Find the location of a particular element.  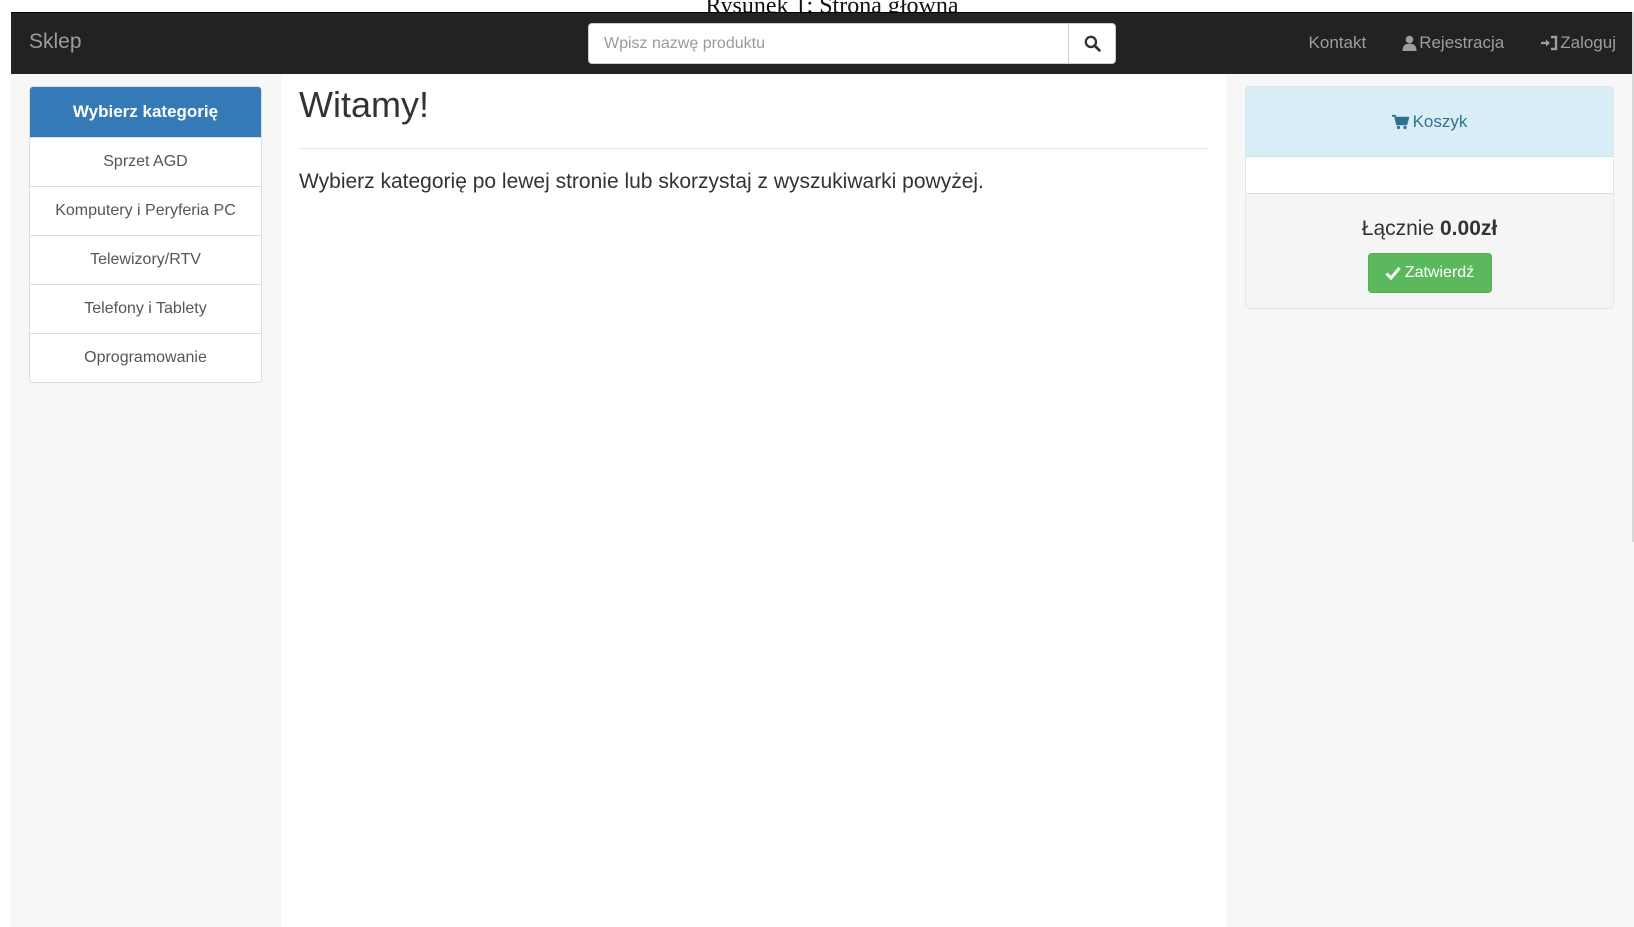

contact-link-label: Kontakt is located at coordinates (1337, 42).